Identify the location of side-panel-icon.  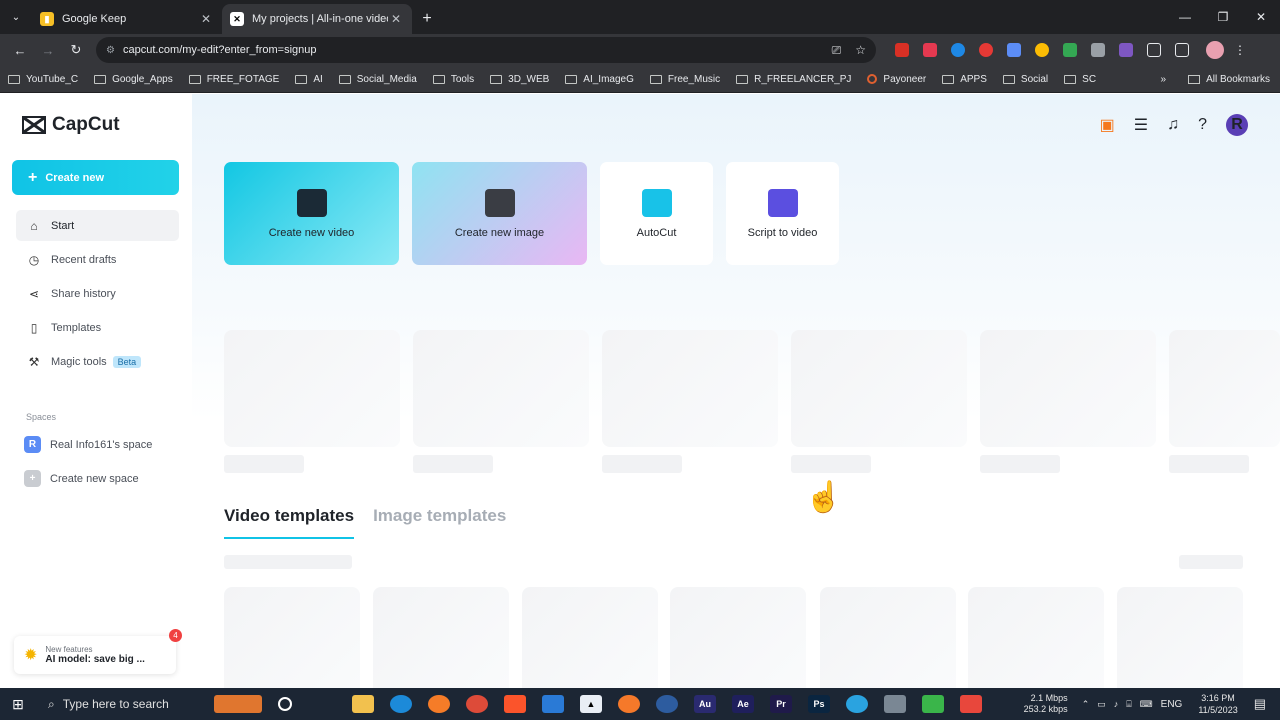
(1182, 50).